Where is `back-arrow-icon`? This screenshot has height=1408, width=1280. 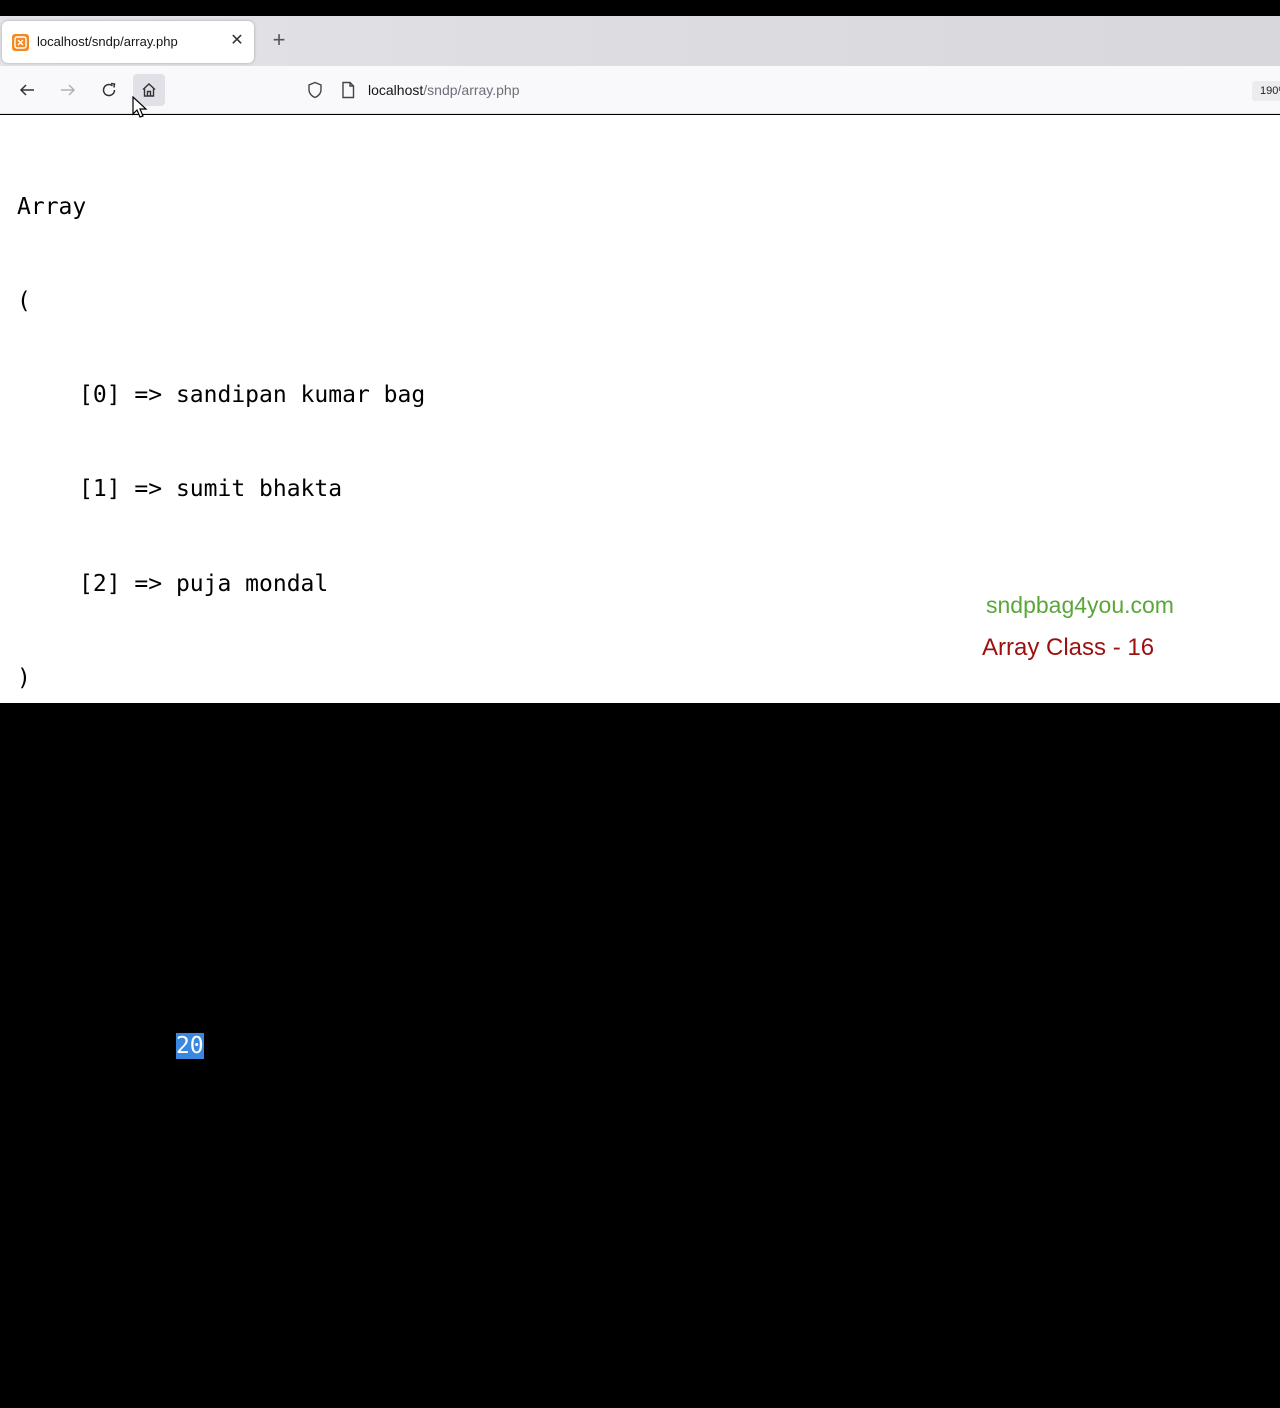
back-arrow-icon is located at coordinates (26, 90).